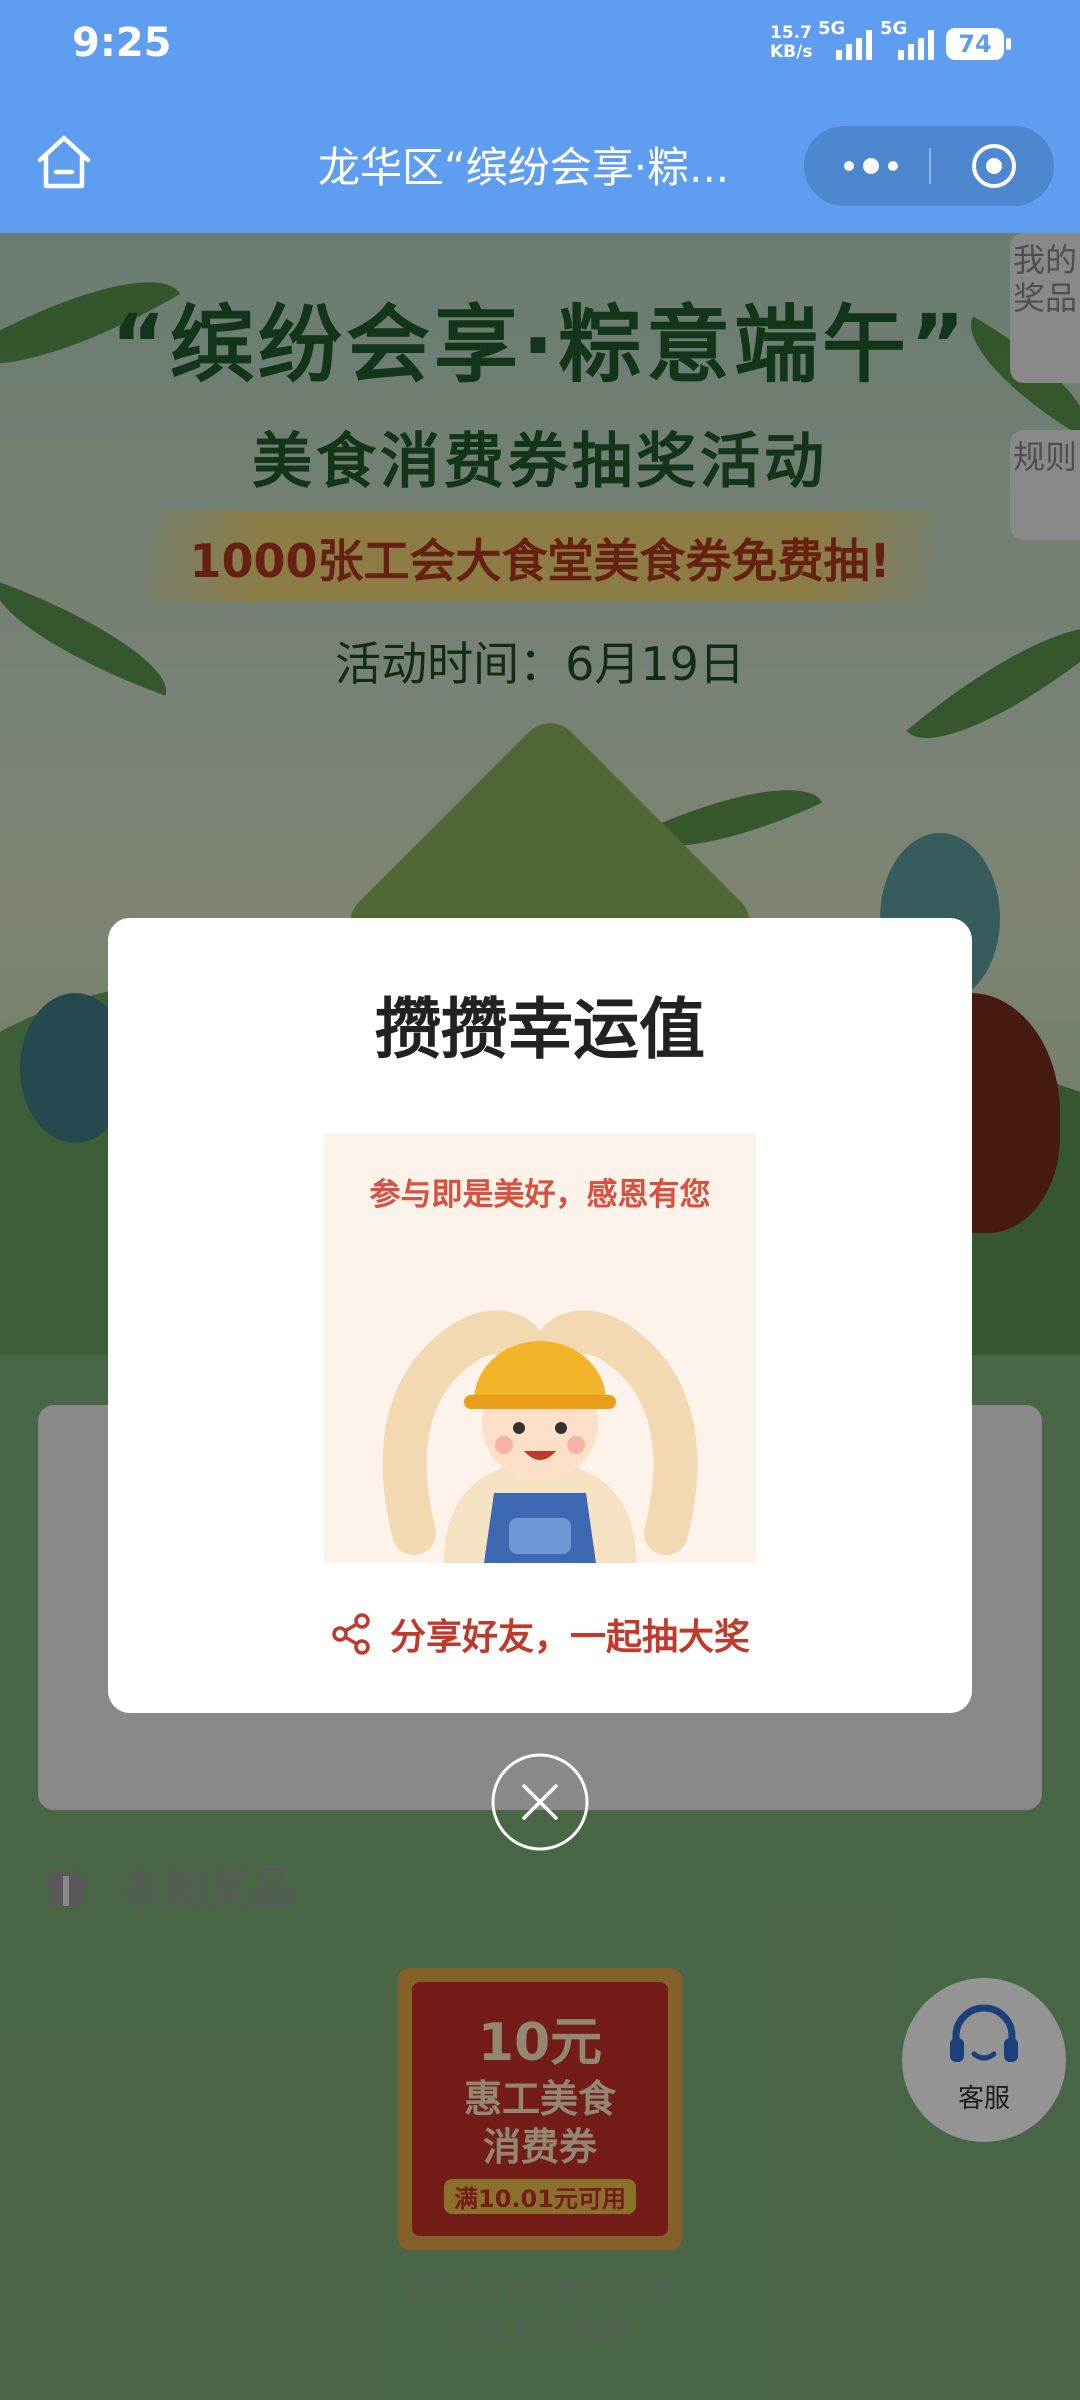 This screenshot has height=2400, width=1080. Describe the element at coordinates (871, 166) in the screenshot. I see `more-icon` at that location.